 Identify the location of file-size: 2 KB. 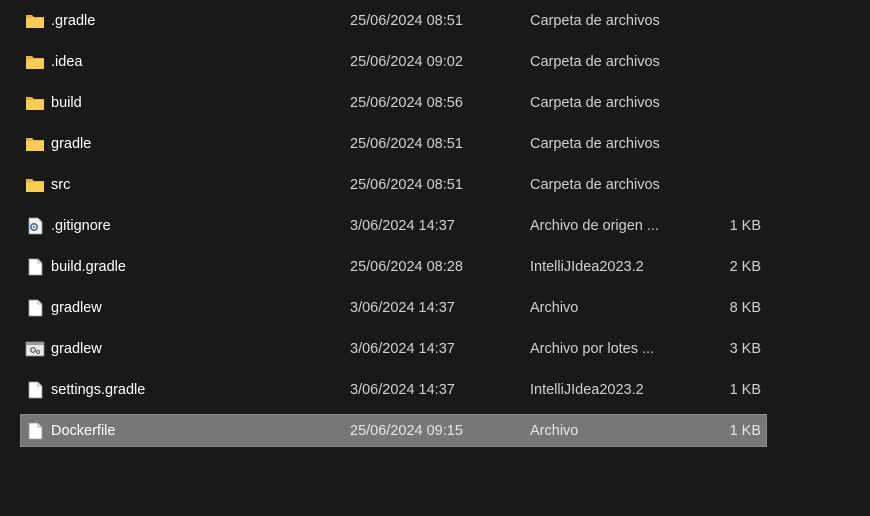
(745, 267).